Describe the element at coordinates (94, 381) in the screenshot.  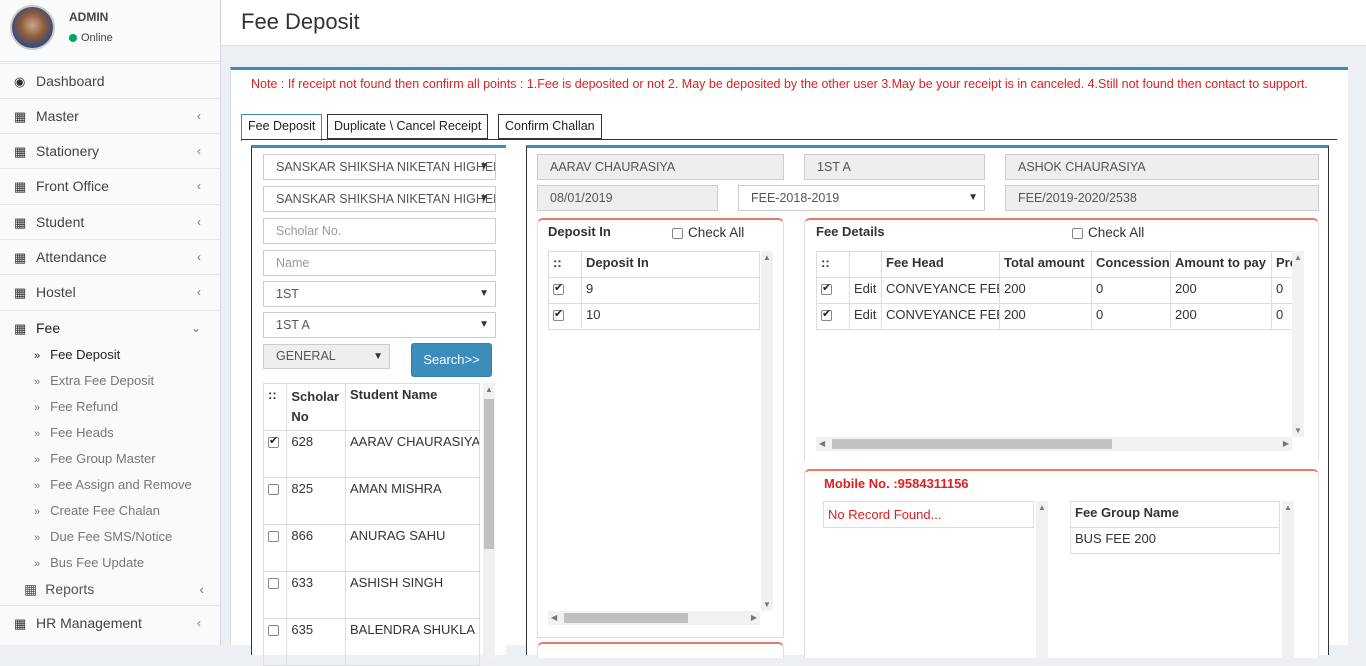
I see `sidebar-subitem-extra-fee-deposit: » Extra Fee Deposit` at that location.